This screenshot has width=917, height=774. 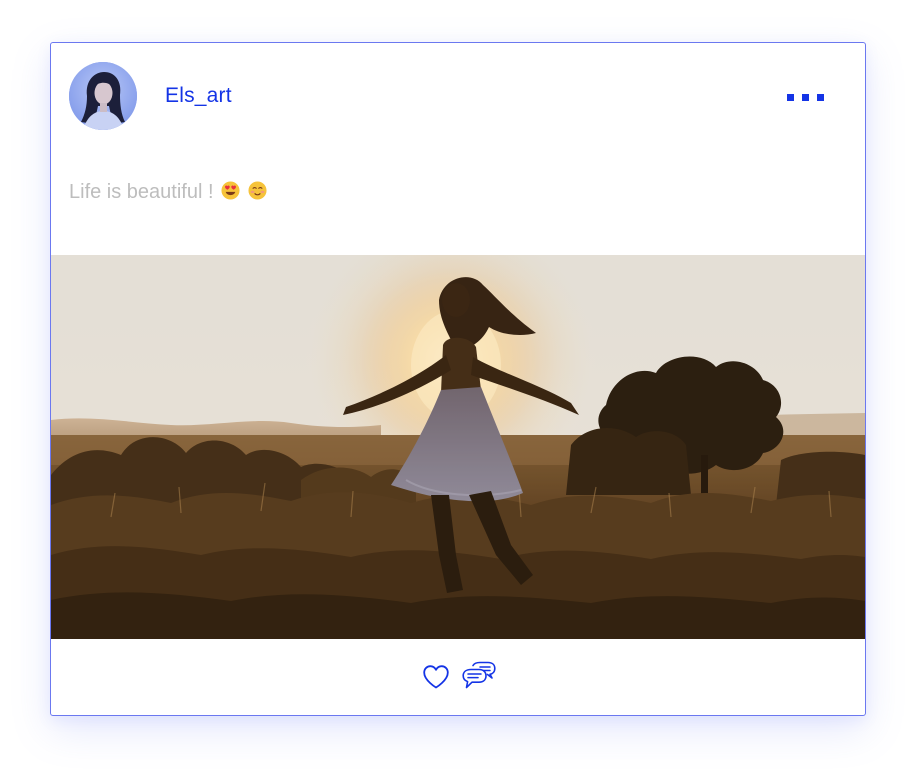 I want to click on comment-bubbles-icon, so click(x=479, y=675).